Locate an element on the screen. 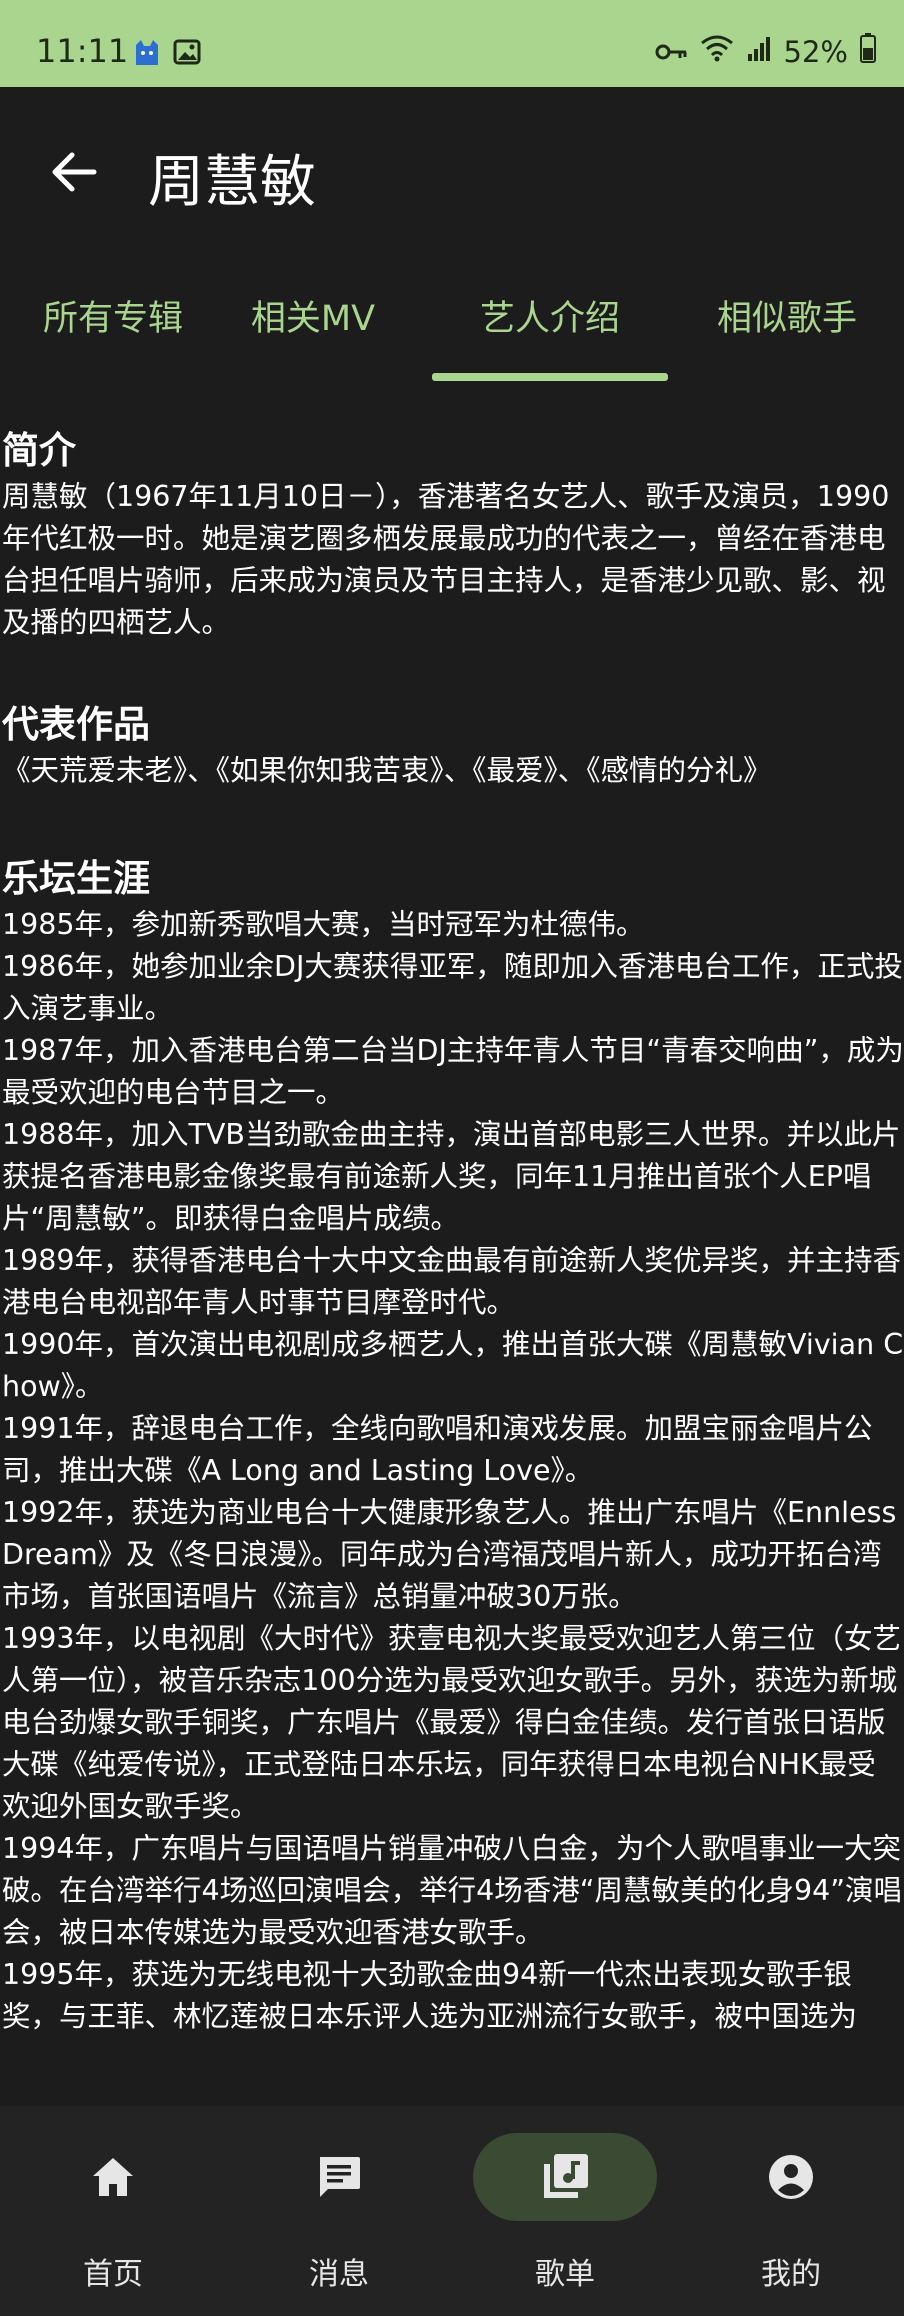  selected-tab-indicator is located at coordinates (550, 377).